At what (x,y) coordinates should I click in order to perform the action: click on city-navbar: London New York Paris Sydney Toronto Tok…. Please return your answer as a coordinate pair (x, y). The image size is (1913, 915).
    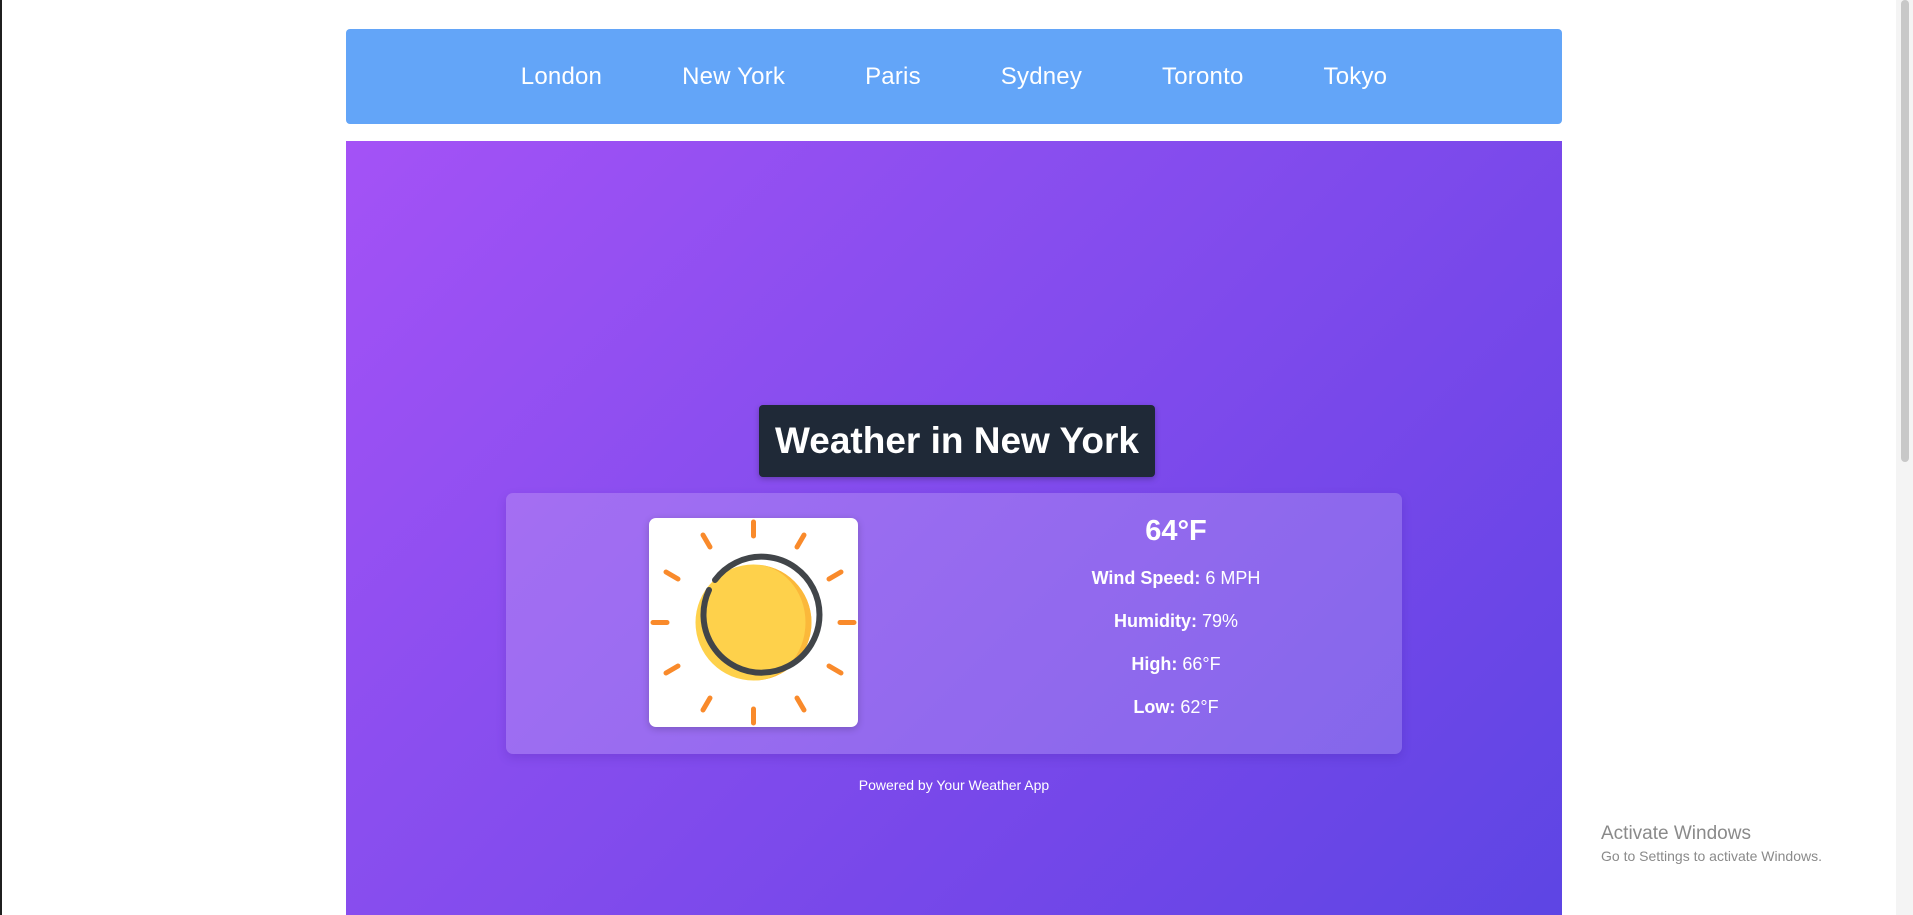
    Looking at the image, I should click on (954, 76).